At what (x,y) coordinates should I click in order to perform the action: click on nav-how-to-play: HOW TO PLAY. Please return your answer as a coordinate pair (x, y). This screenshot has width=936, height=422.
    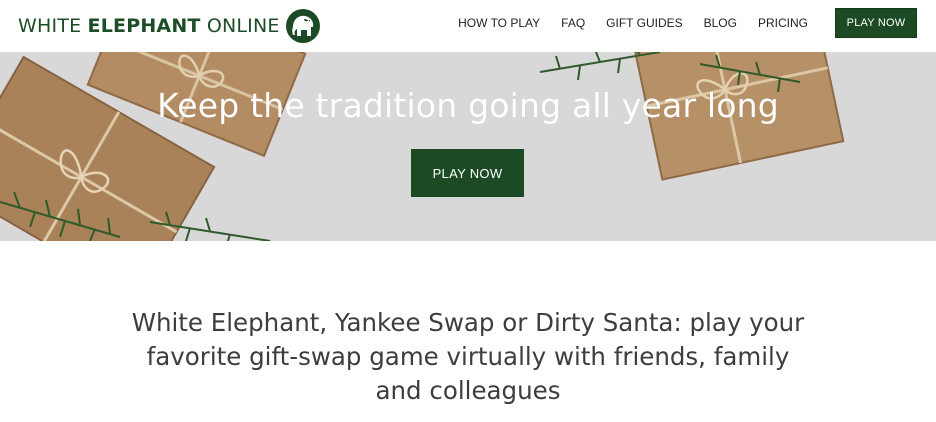
    Looking at the image, I should click on (499, 23).